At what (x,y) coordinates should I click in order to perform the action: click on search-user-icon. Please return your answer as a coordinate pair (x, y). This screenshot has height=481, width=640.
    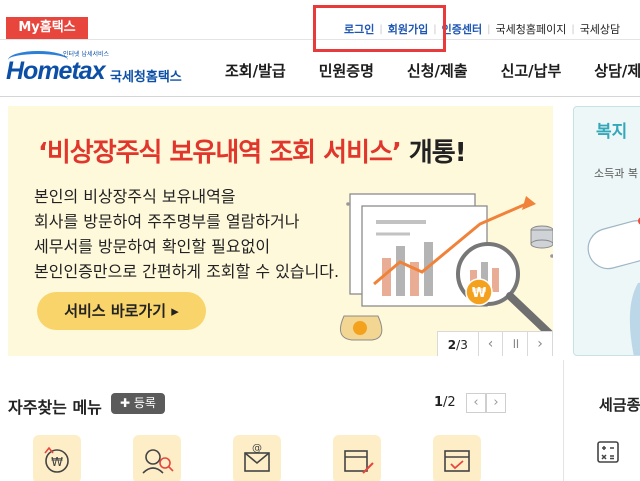
    Looking at the image, I should click on (158, 461).